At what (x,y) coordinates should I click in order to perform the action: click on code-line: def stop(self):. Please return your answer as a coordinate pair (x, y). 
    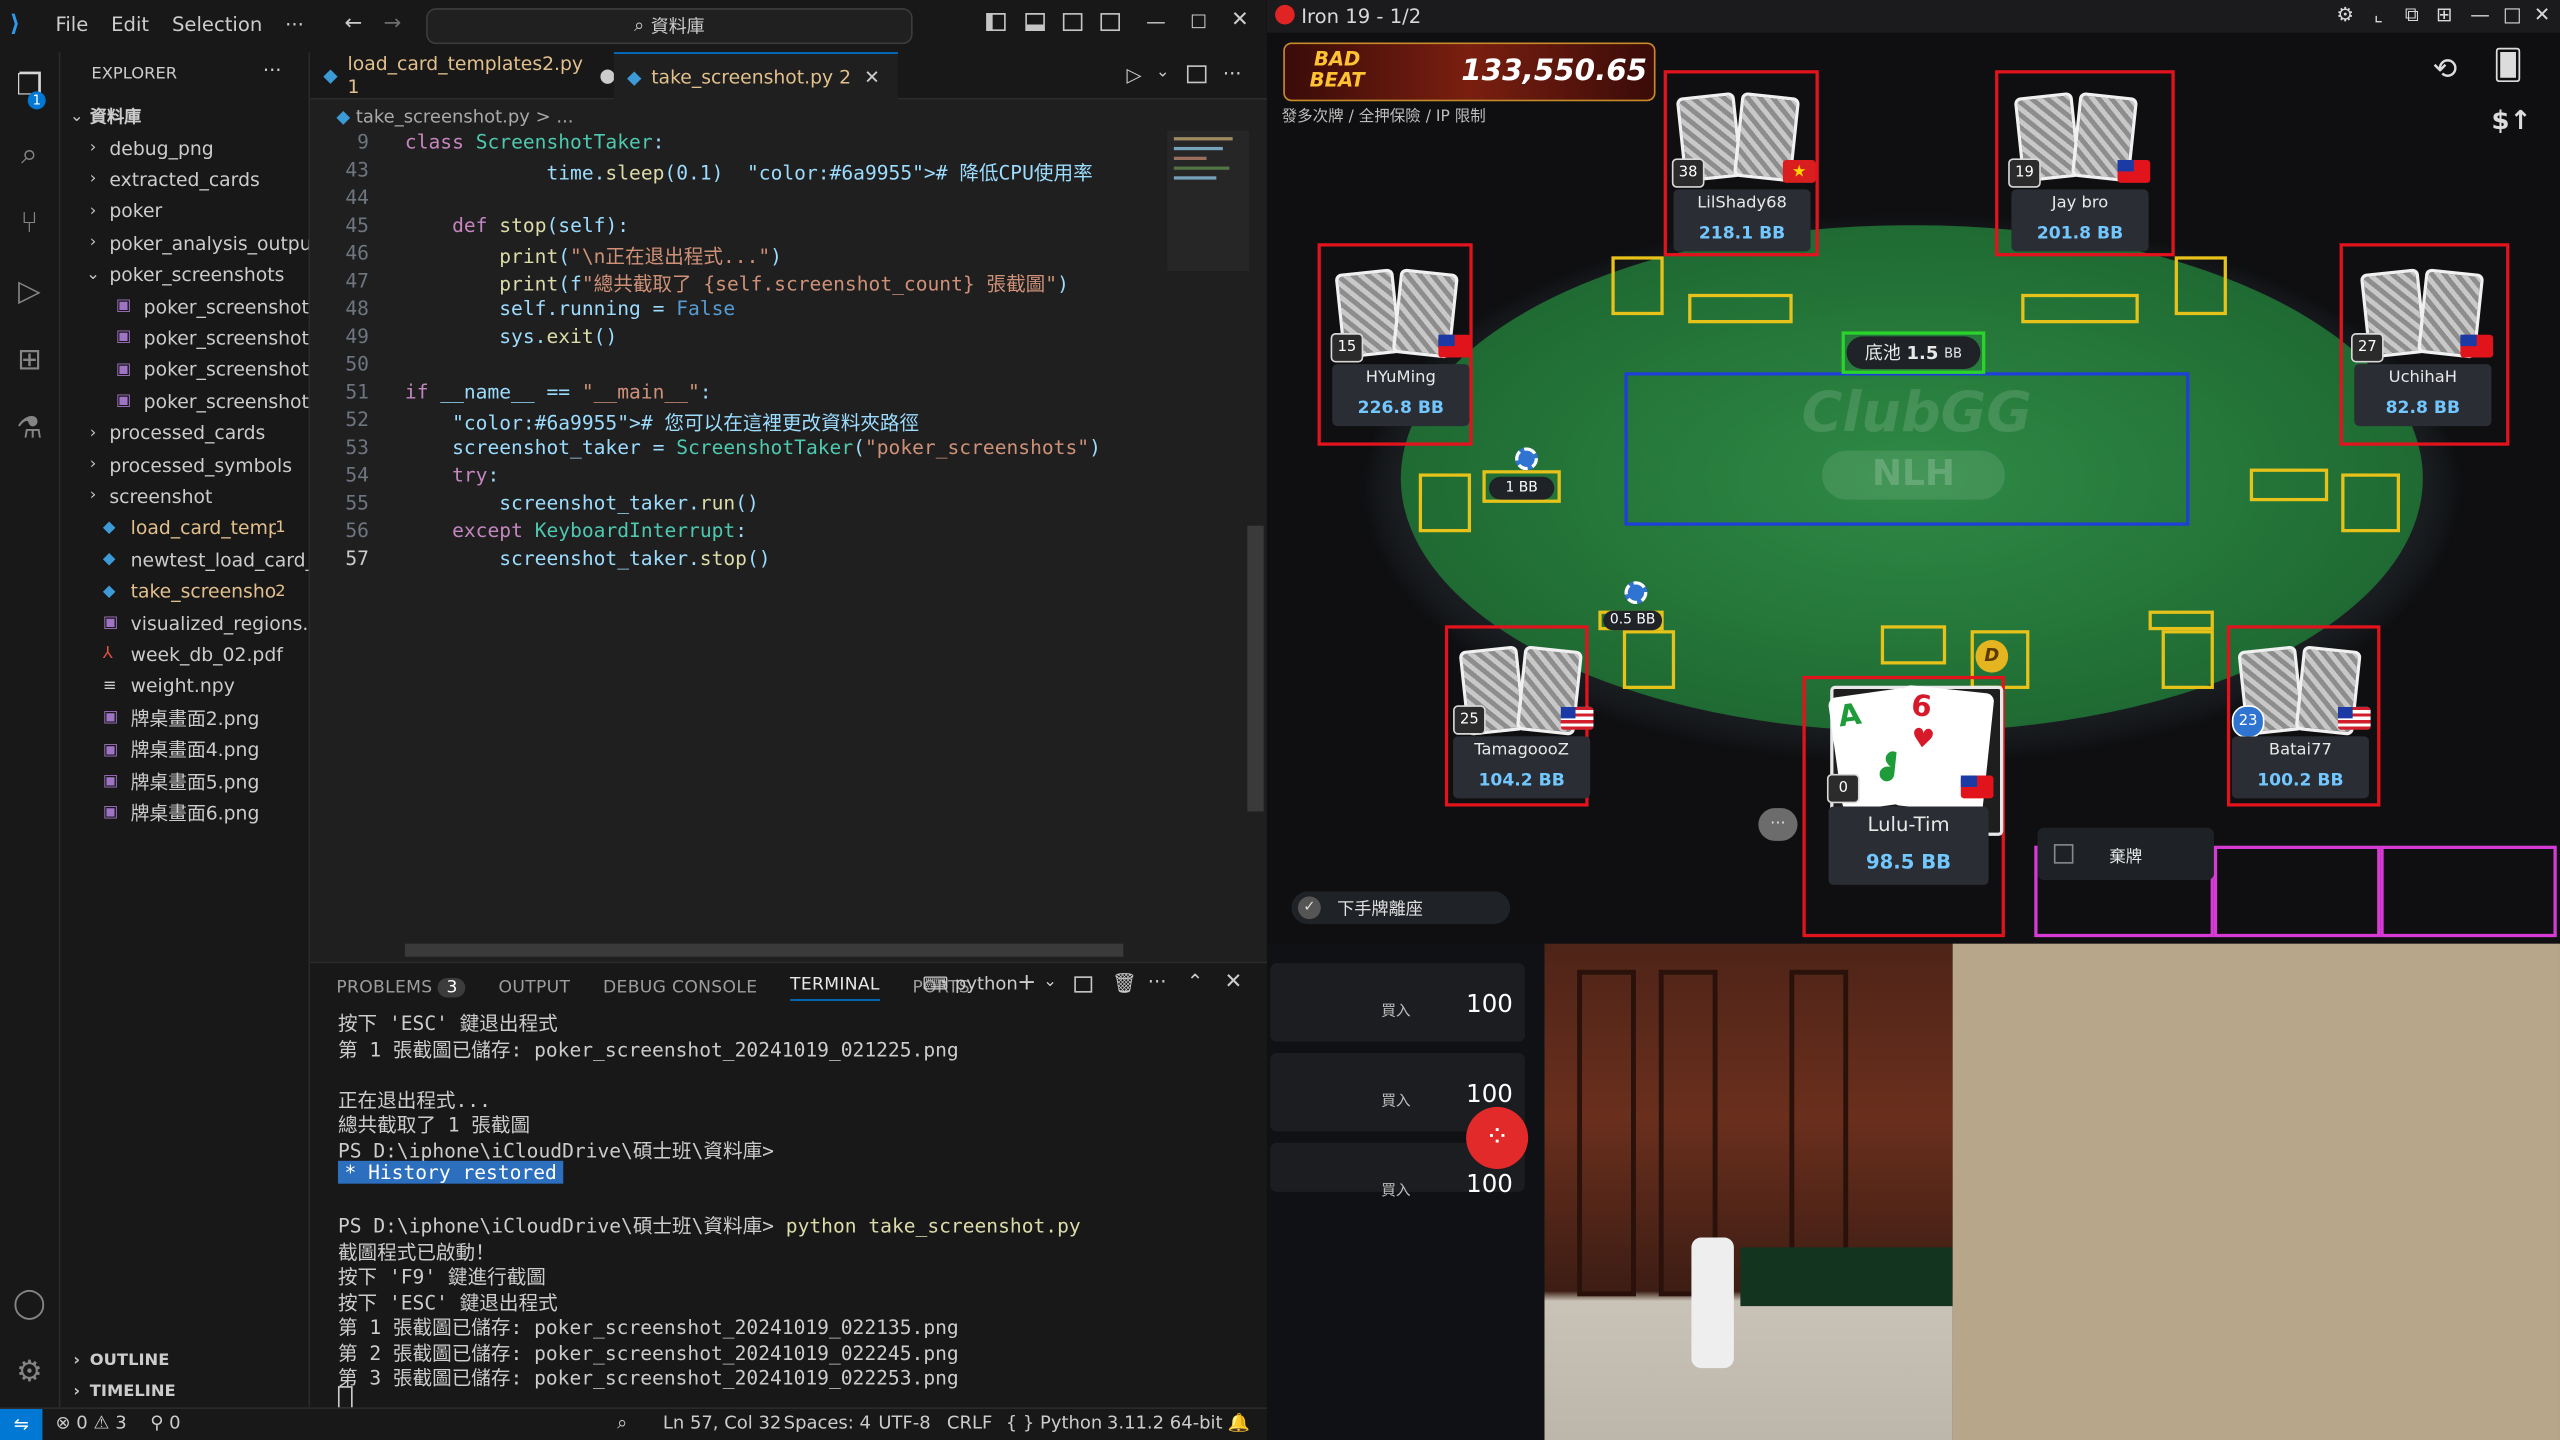
    Looking at the image, I should click on (517, 228).